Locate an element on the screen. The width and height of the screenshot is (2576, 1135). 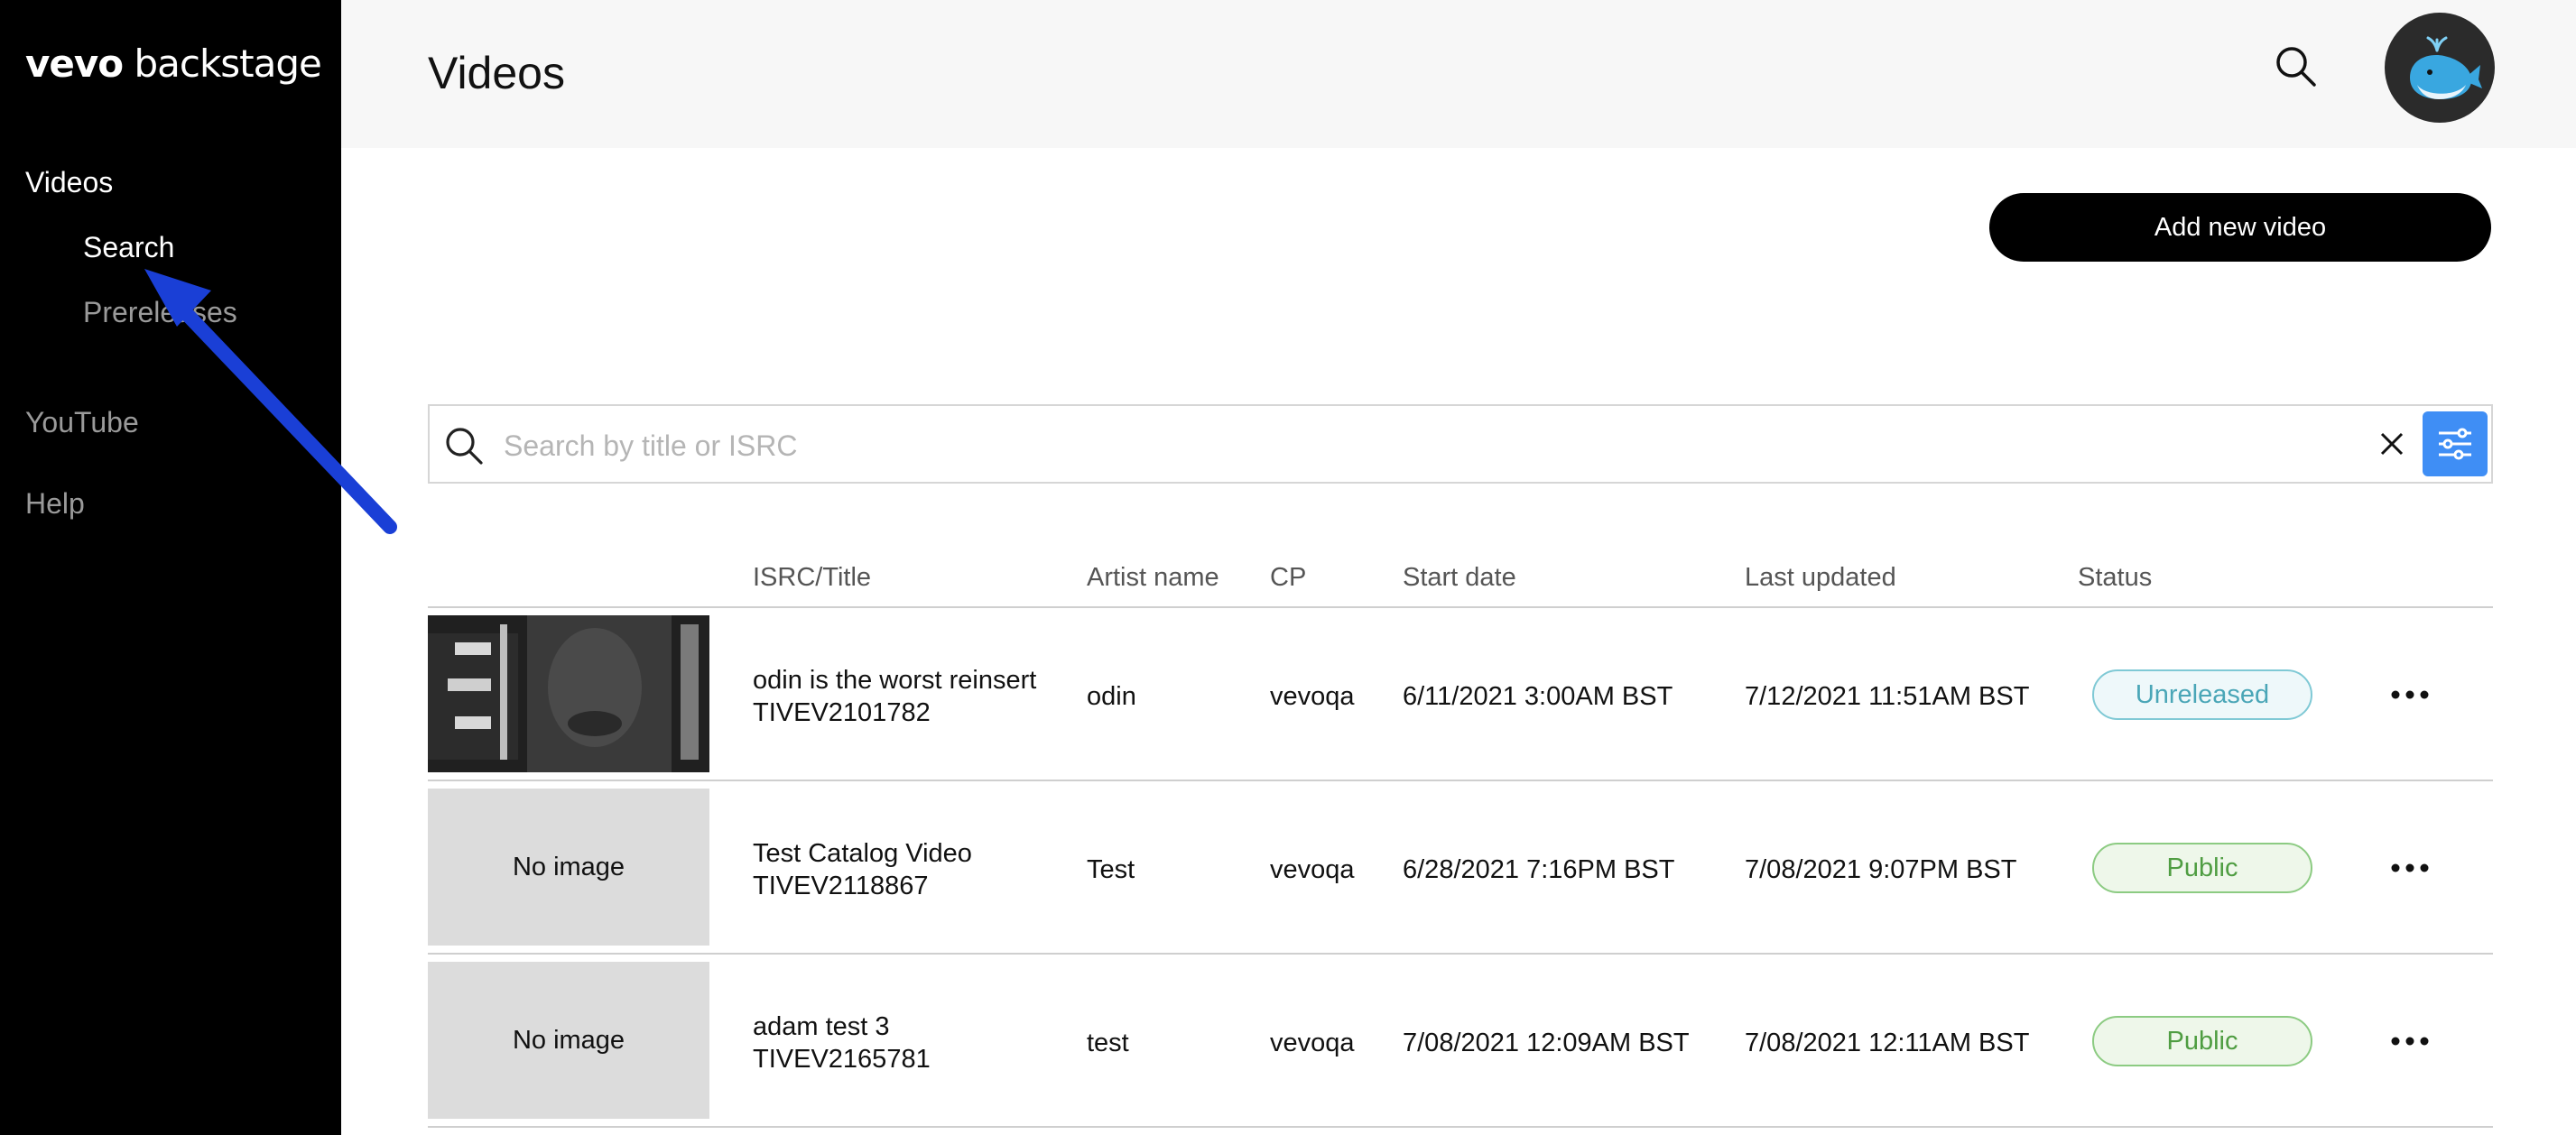
last-updated: 7/08/2021 9:07PM BST is located at coordinates (1881, 869).